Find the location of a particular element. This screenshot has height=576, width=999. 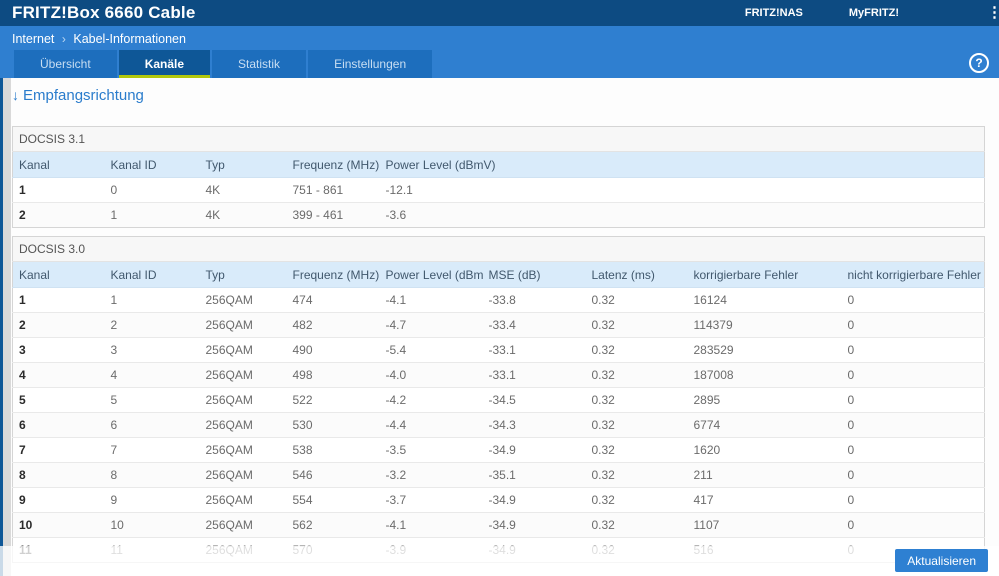

table-cell: 9 is located at coordinates (152, 500).